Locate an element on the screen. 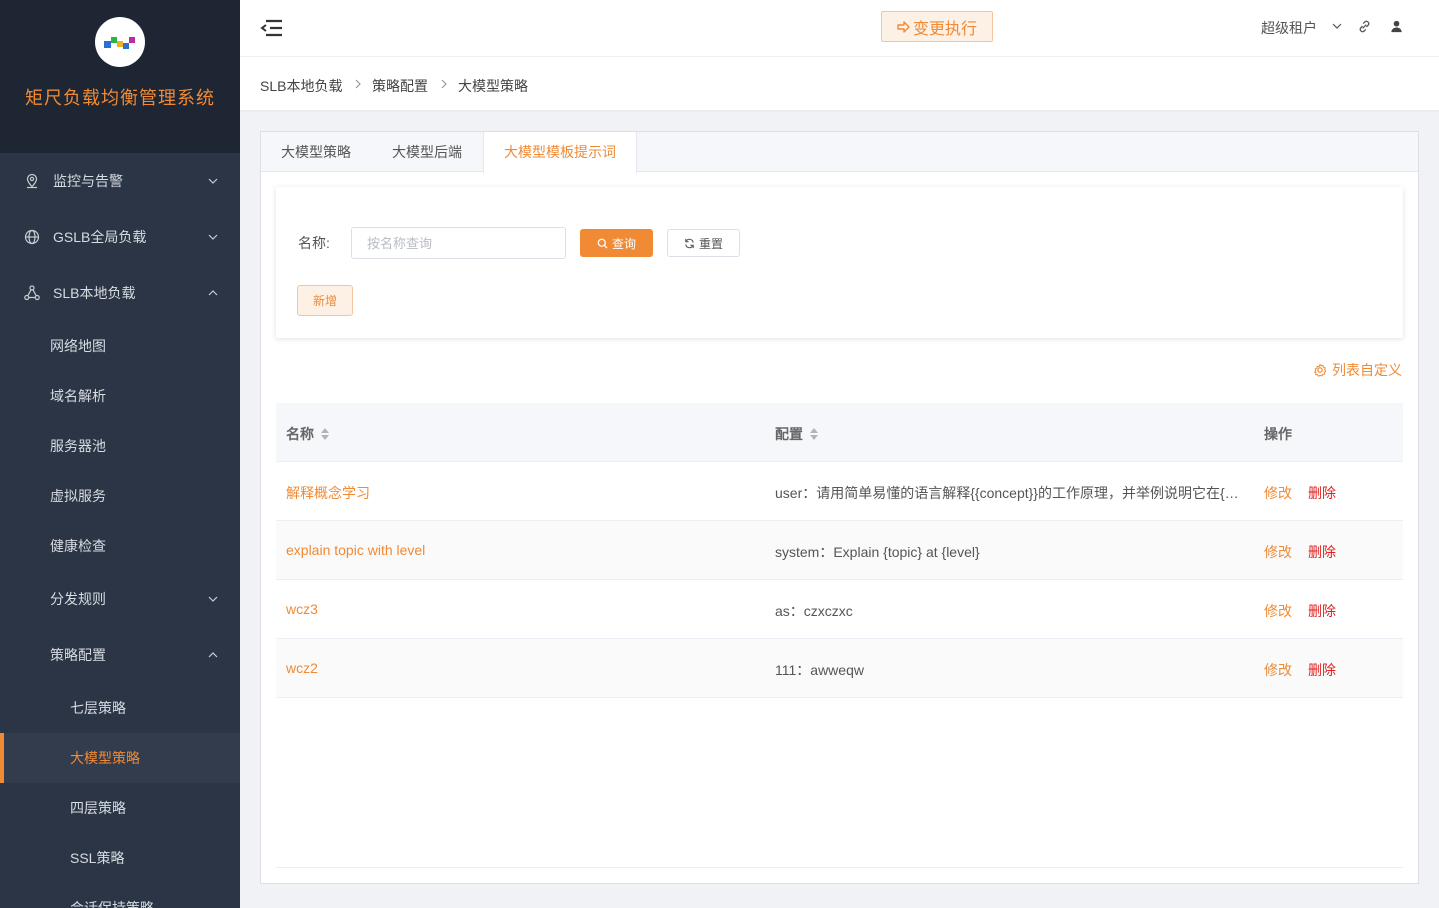 The width and height of the screenshot is (1439, 908). row-config: system：Explain {topic} at {level} is located at coordinates (877, 552).